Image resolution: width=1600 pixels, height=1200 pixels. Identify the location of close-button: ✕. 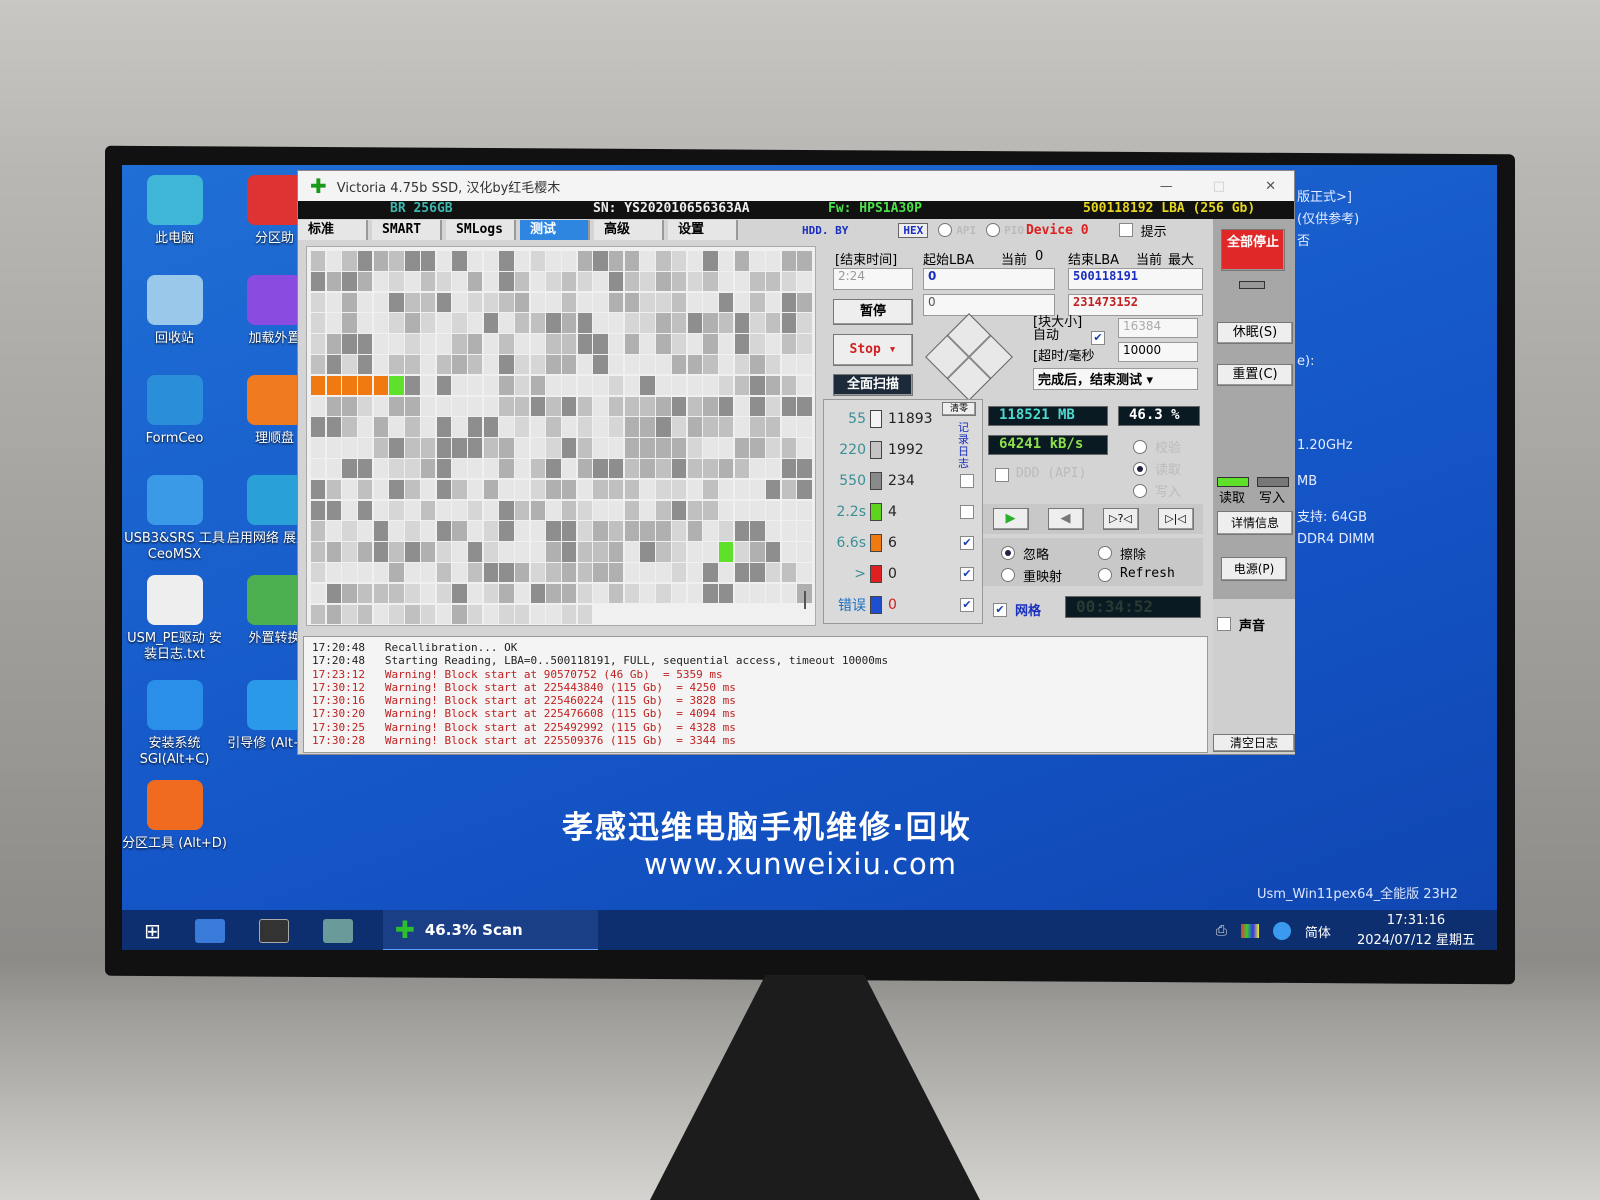
(1270, 186).